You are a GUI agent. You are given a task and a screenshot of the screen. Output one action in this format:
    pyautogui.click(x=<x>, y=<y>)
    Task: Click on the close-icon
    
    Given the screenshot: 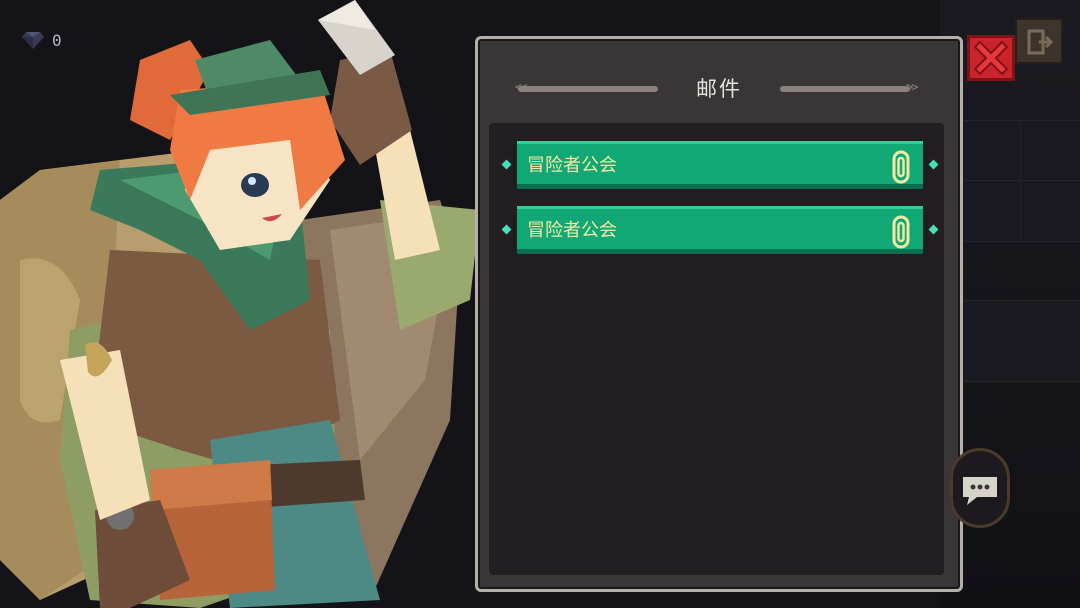 What is the action you would take?
    pyautogui.click(x=991, y=58)
    